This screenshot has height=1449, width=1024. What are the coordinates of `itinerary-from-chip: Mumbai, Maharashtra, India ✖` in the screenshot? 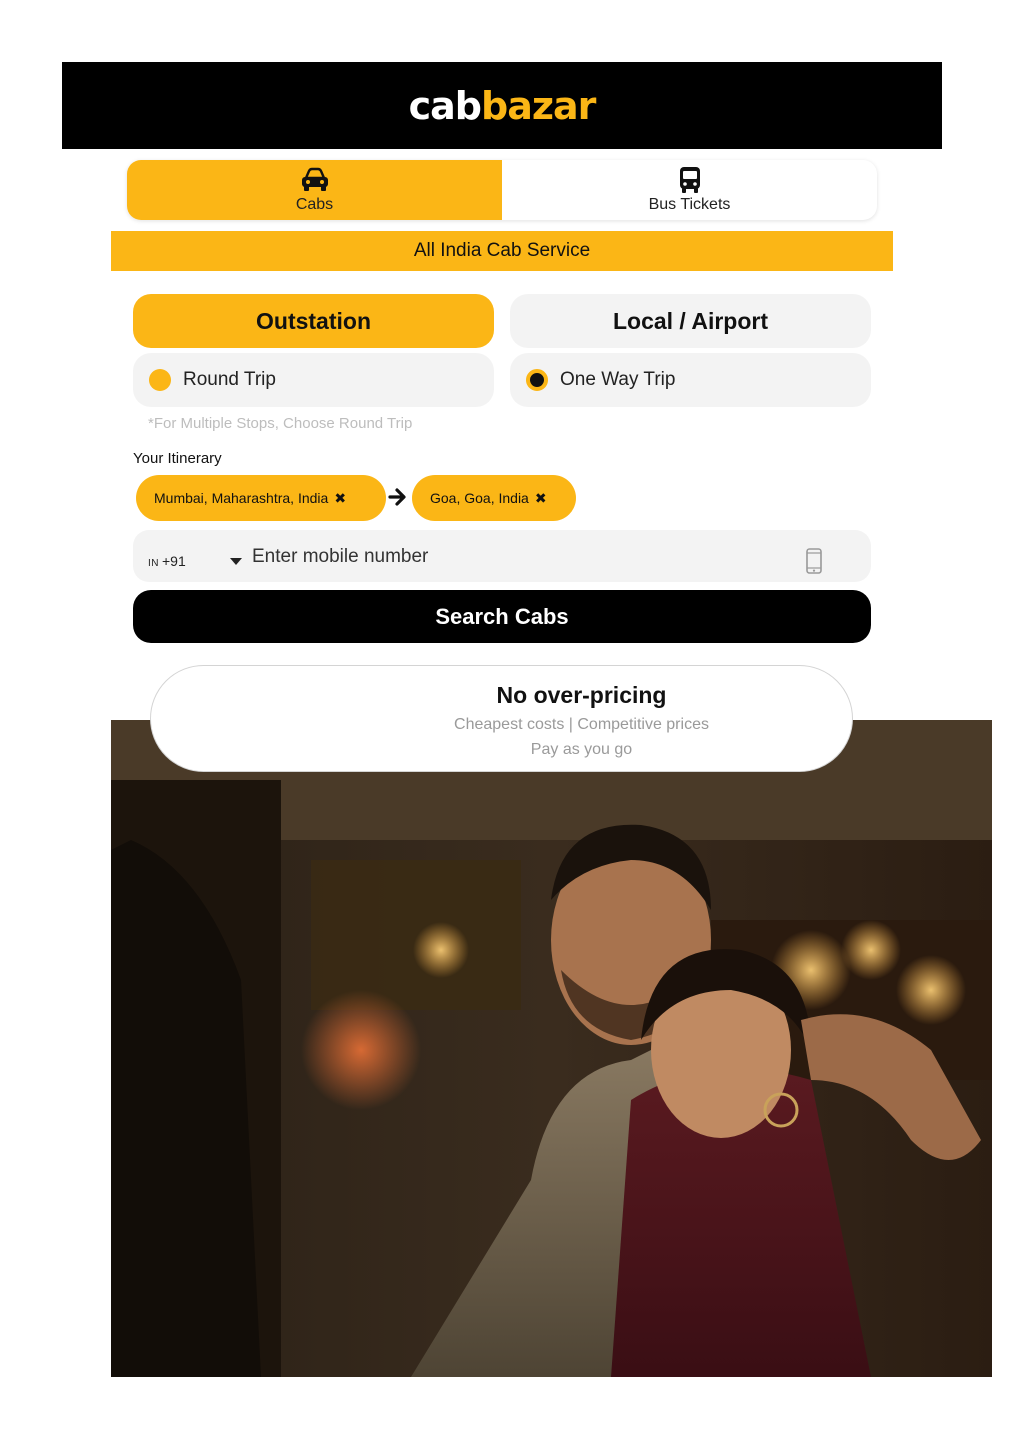 It's located at (261, 498).